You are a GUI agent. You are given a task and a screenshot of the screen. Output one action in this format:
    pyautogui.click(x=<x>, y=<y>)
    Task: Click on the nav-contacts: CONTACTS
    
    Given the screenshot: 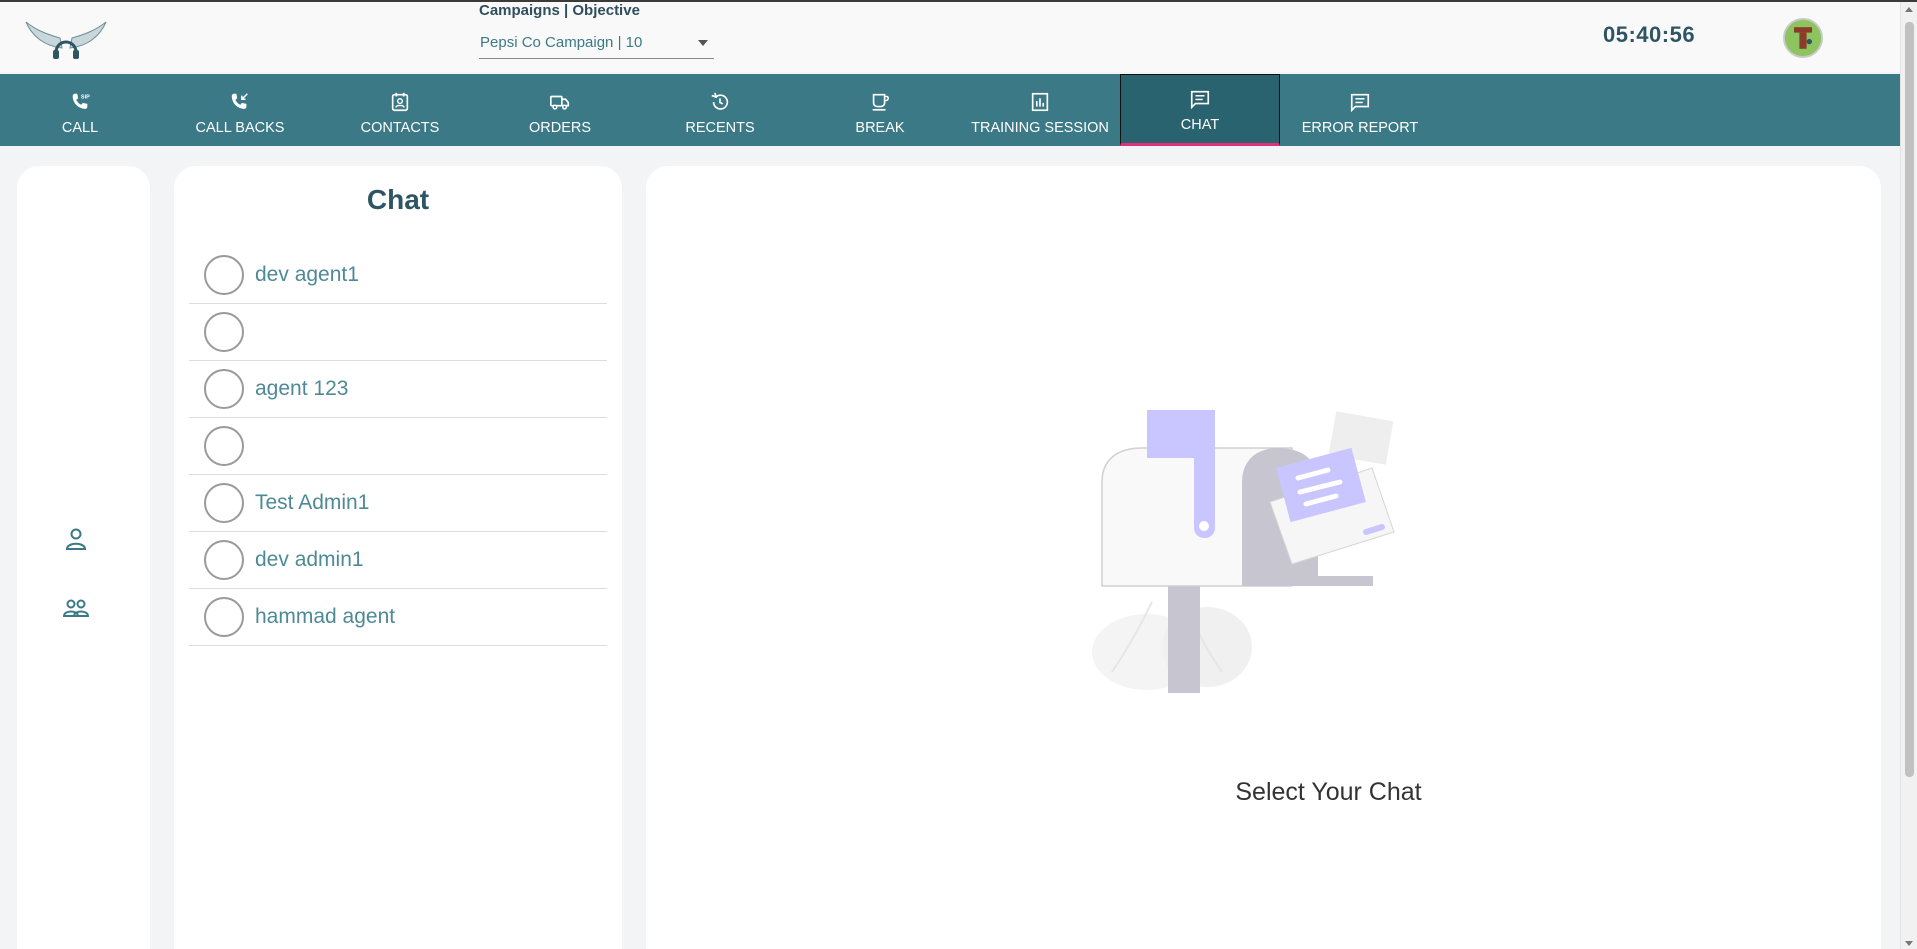 What is the action you would take?
    pyautogui.click(x=400, y=110)
    